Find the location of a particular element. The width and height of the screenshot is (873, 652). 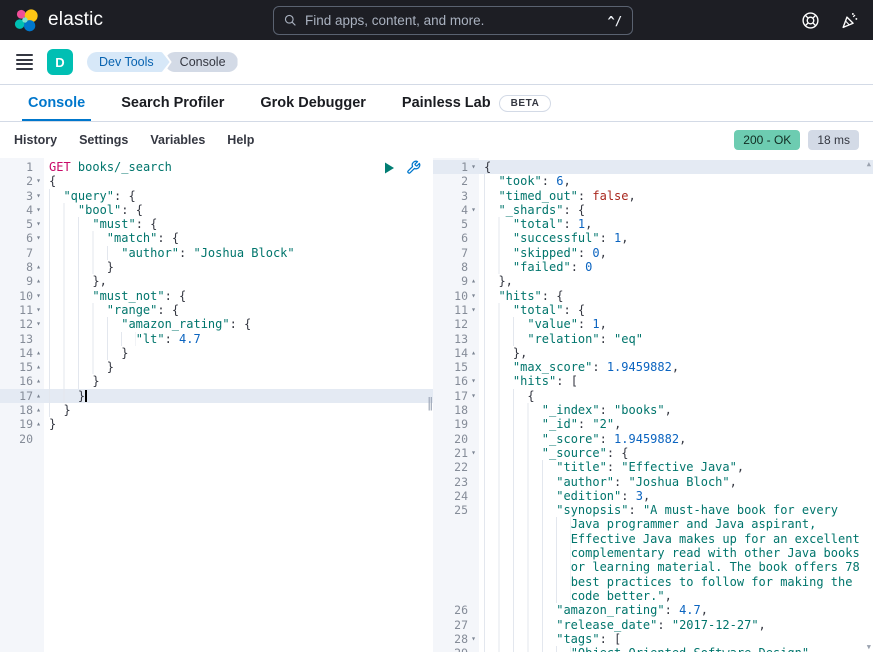

whats-new-icon is located at coordinates (849, 20).